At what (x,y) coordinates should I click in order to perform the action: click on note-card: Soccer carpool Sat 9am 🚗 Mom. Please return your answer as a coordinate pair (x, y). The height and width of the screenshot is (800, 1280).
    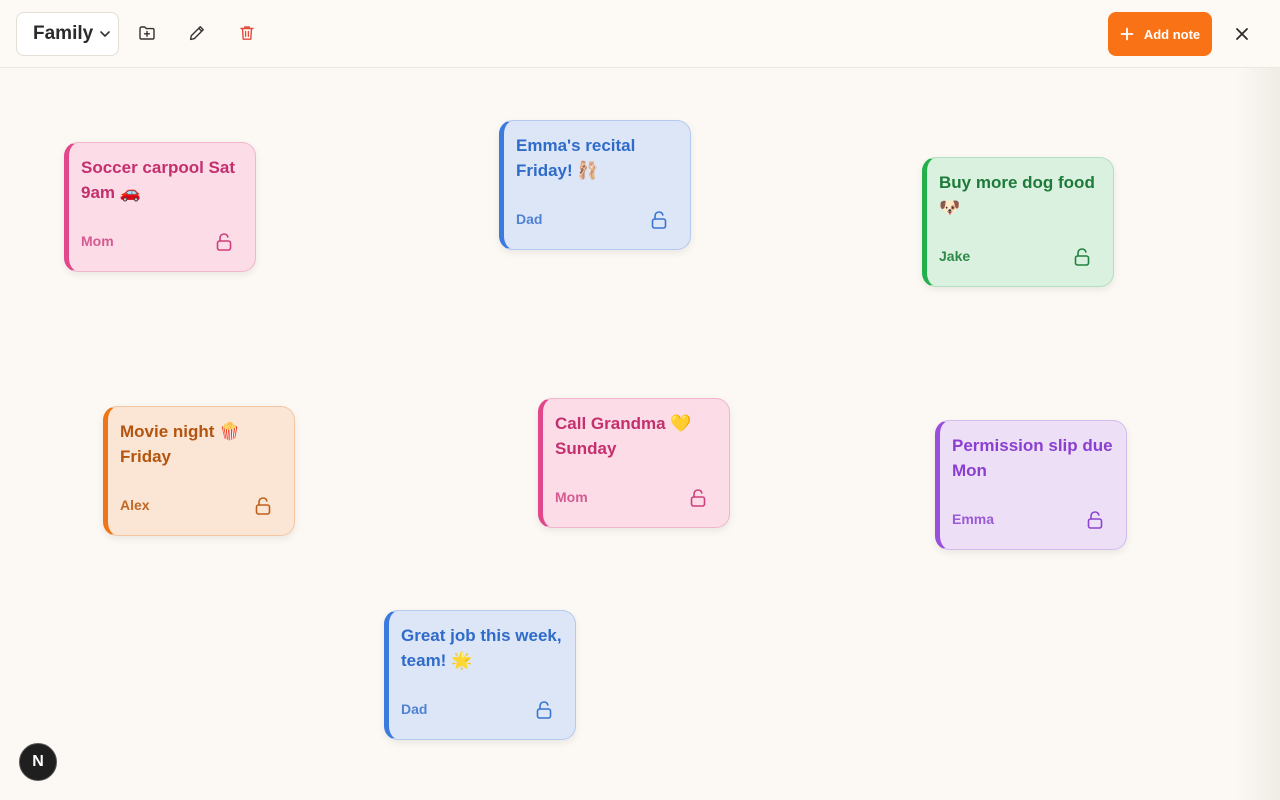
    Looking at the image, I should click on (160, 207).